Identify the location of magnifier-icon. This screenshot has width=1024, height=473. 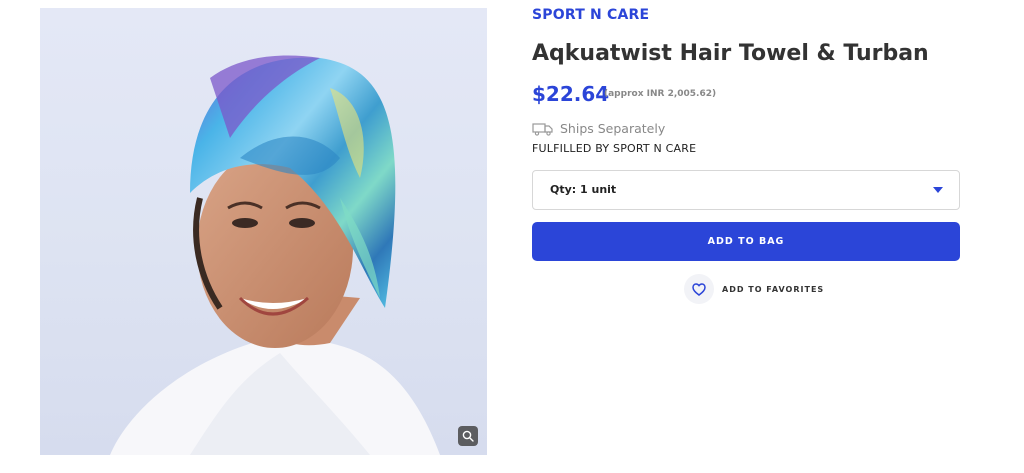
(468, 436).